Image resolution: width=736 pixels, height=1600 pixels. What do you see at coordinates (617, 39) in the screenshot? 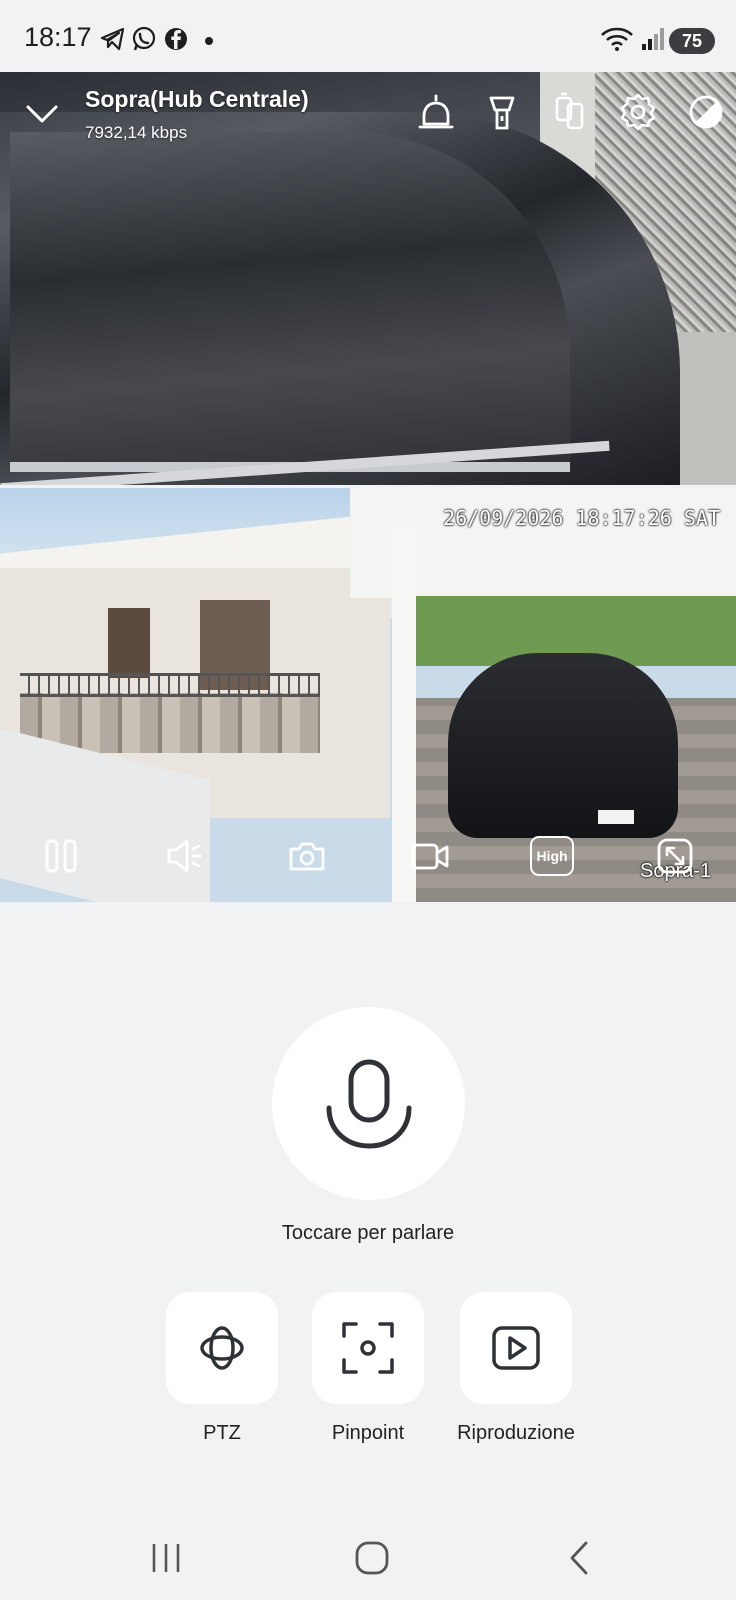
I see `wifi-icon` at bounding box center [617, 39].